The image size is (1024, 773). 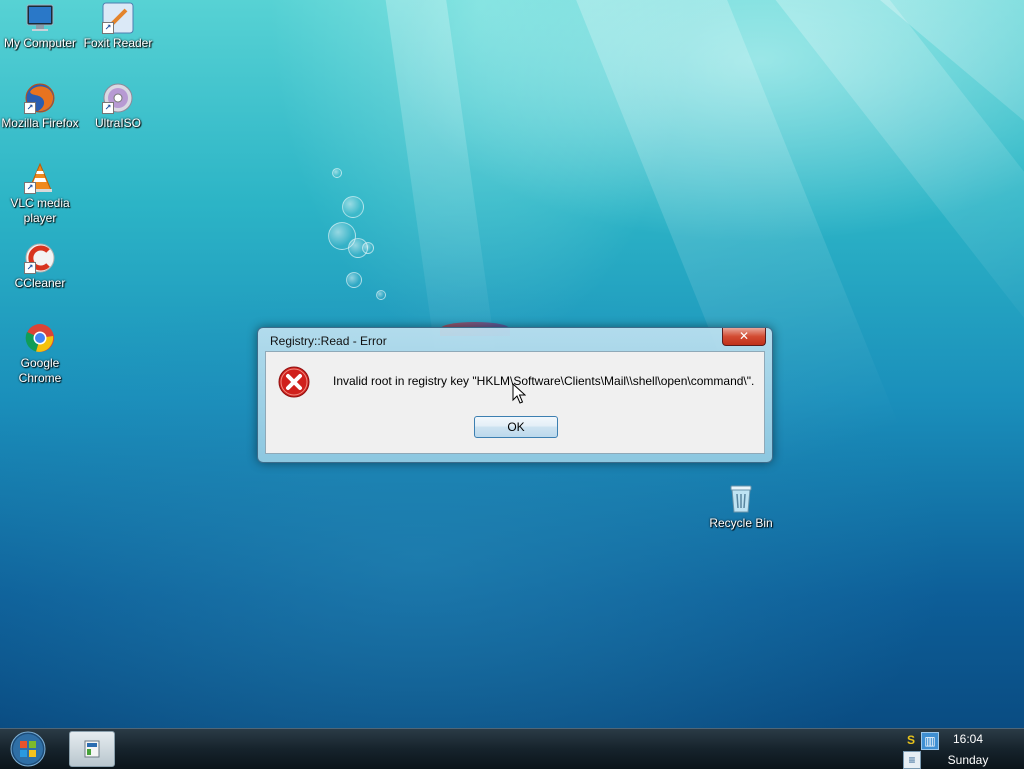 I want to click on desktop-icon-ccleaner: ↗ CCleaner, so click(x=40, y=266).